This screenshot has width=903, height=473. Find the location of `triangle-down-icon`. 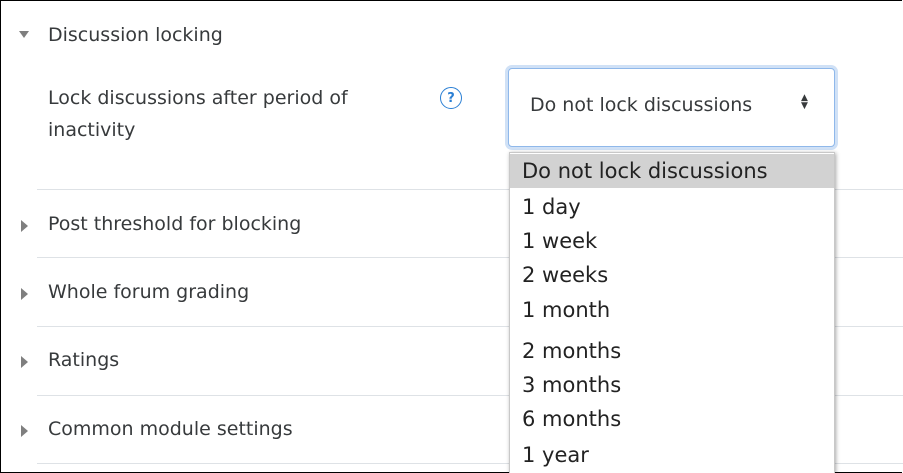

triangle-down-icon is located at coordinates (24, 34).